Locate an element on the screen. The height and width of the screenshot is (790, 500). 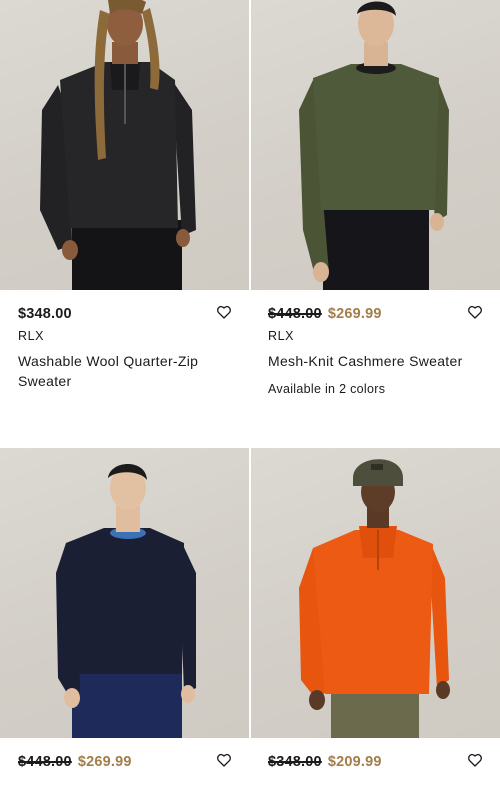
product-price: $348.00 is located at coordinates (45, 314).